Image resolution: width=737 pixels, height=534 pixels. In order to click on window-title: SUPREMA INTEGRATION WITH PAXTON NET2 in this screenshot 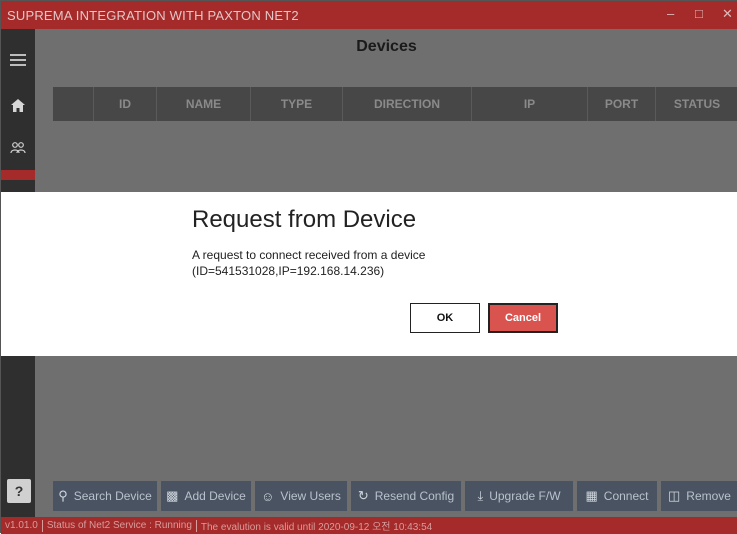, I will do `click(153, 15)`.